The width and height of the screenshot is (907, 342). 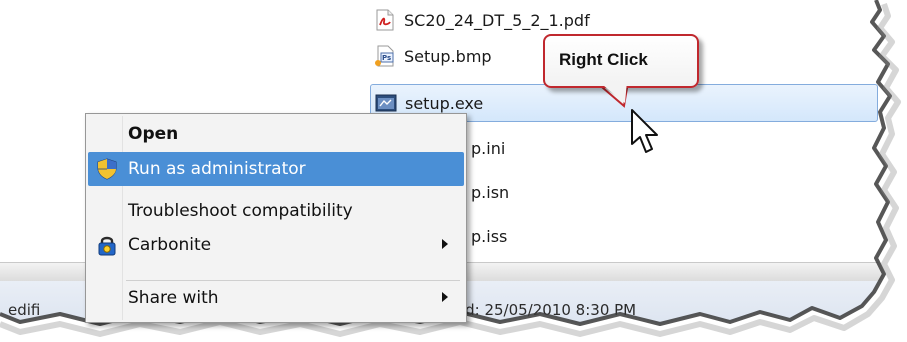 I want to click on menu-item-troubleshoot-compatibility: Troubleshoot compatibility, so click(x=276, y=211).